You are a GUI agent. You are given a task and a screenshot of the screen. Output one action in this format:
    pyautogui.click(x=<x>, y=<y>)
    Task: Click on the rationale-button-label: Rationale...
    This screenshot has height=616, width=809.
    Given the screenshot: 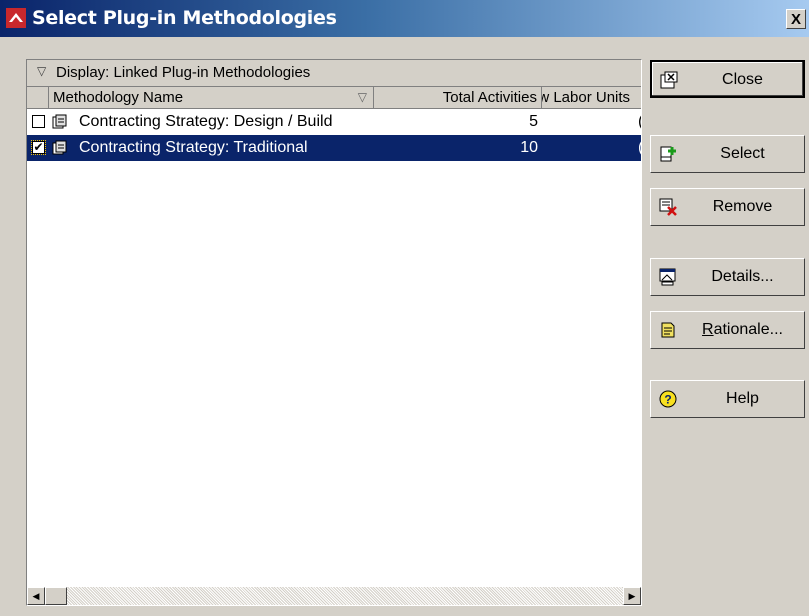 What is the action you would take?
    pyautogui.click(x=742, y=330)
    